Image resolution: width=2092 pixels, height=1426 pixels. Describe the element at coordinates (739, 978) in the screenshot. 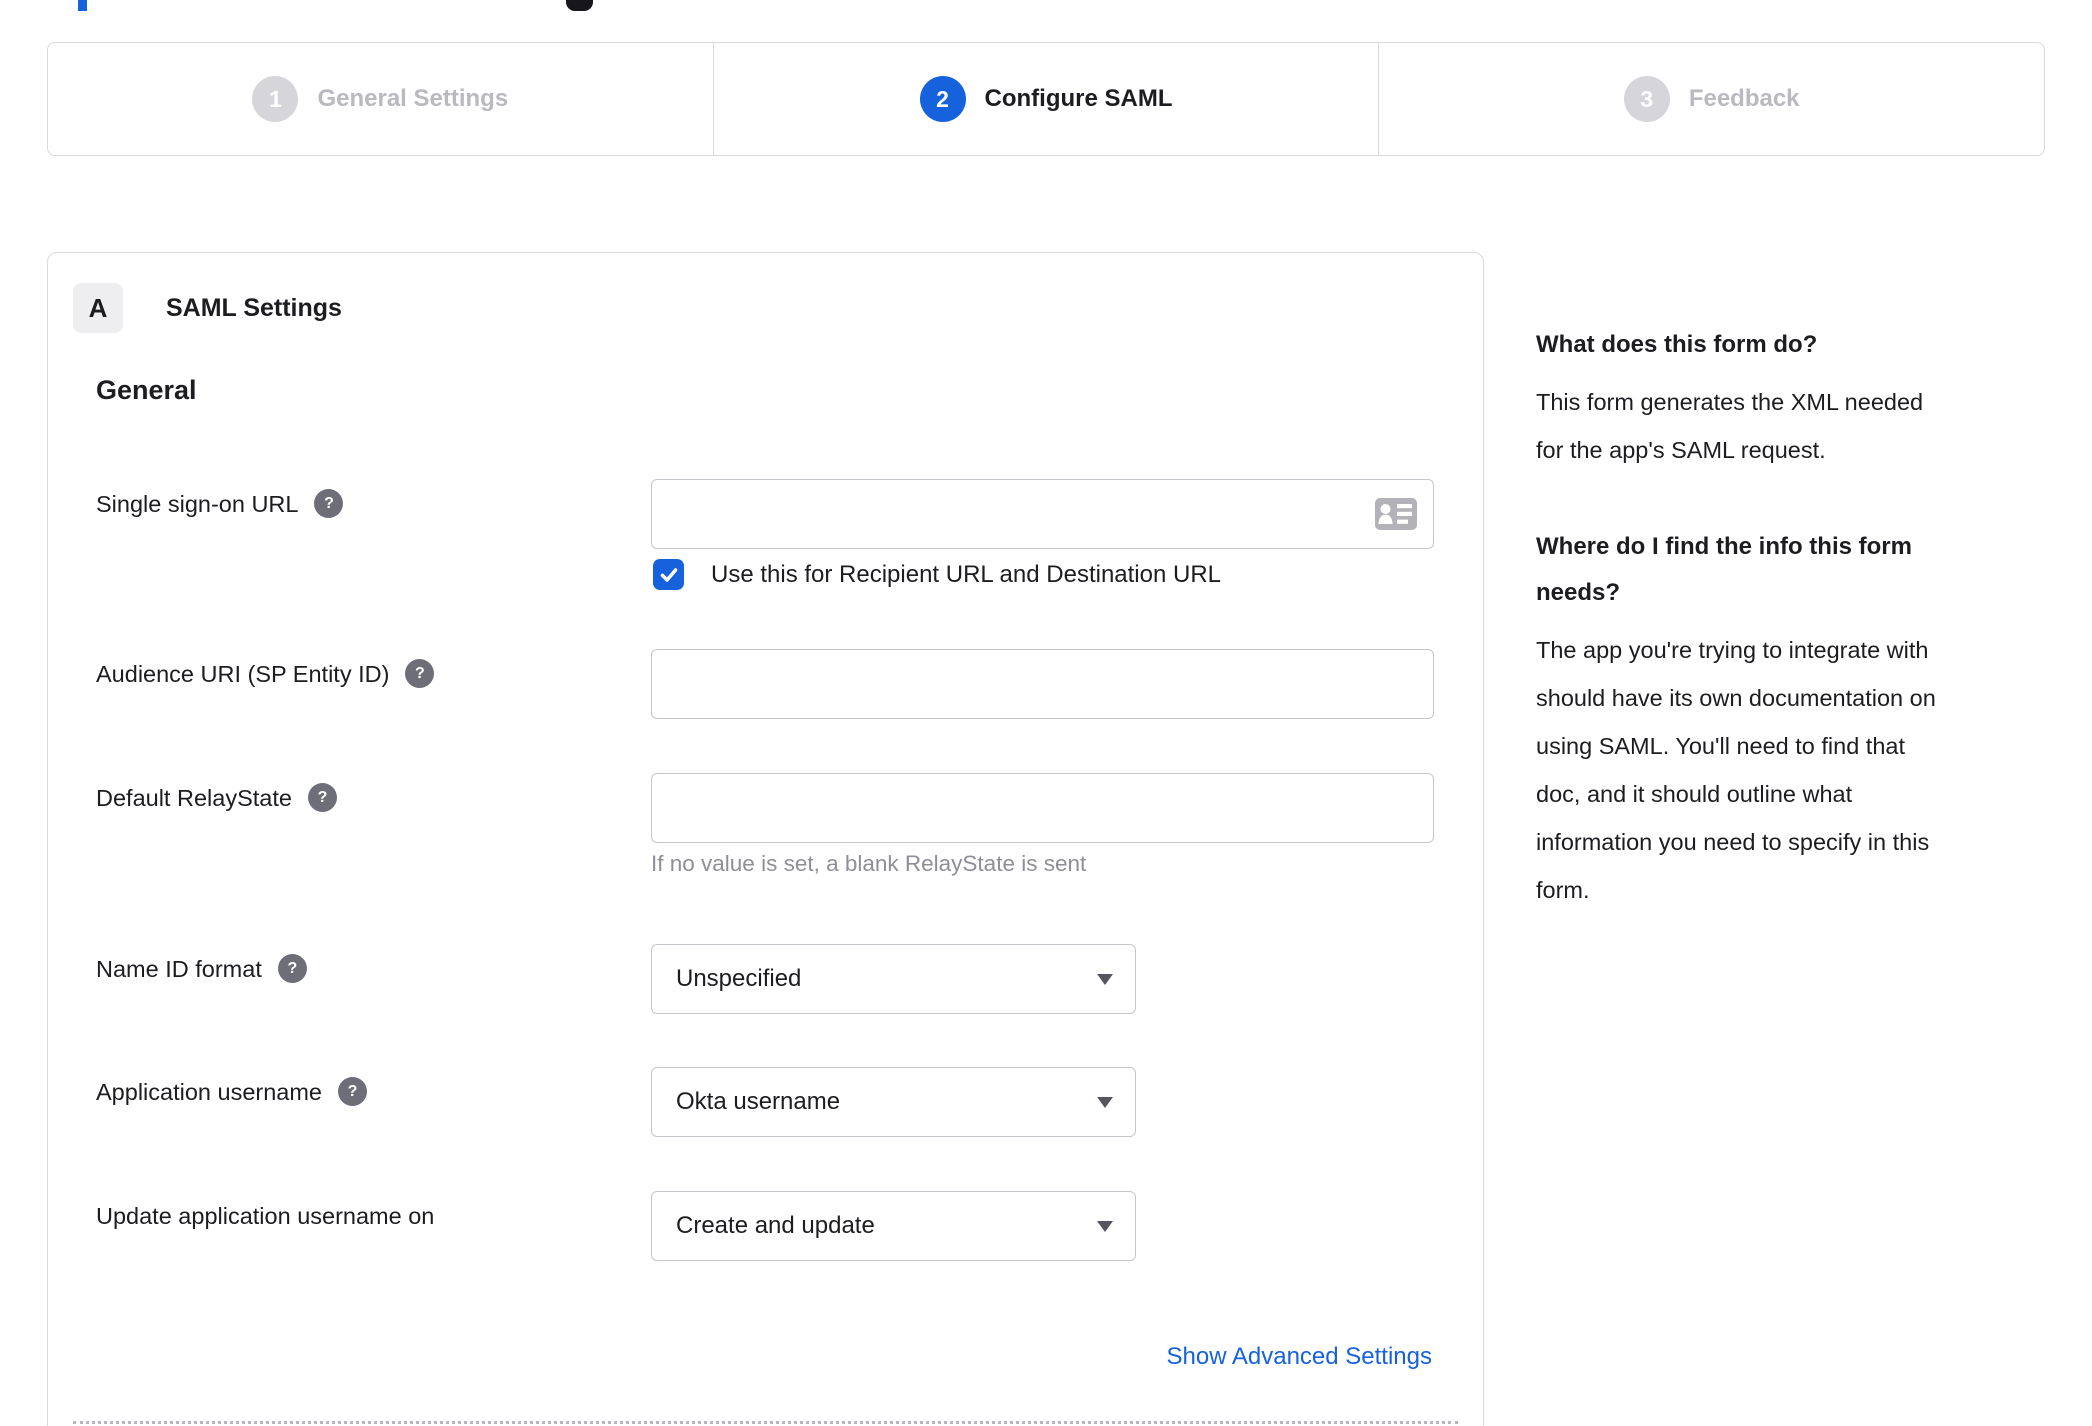

I see `select-value: Unspecified` at that location.